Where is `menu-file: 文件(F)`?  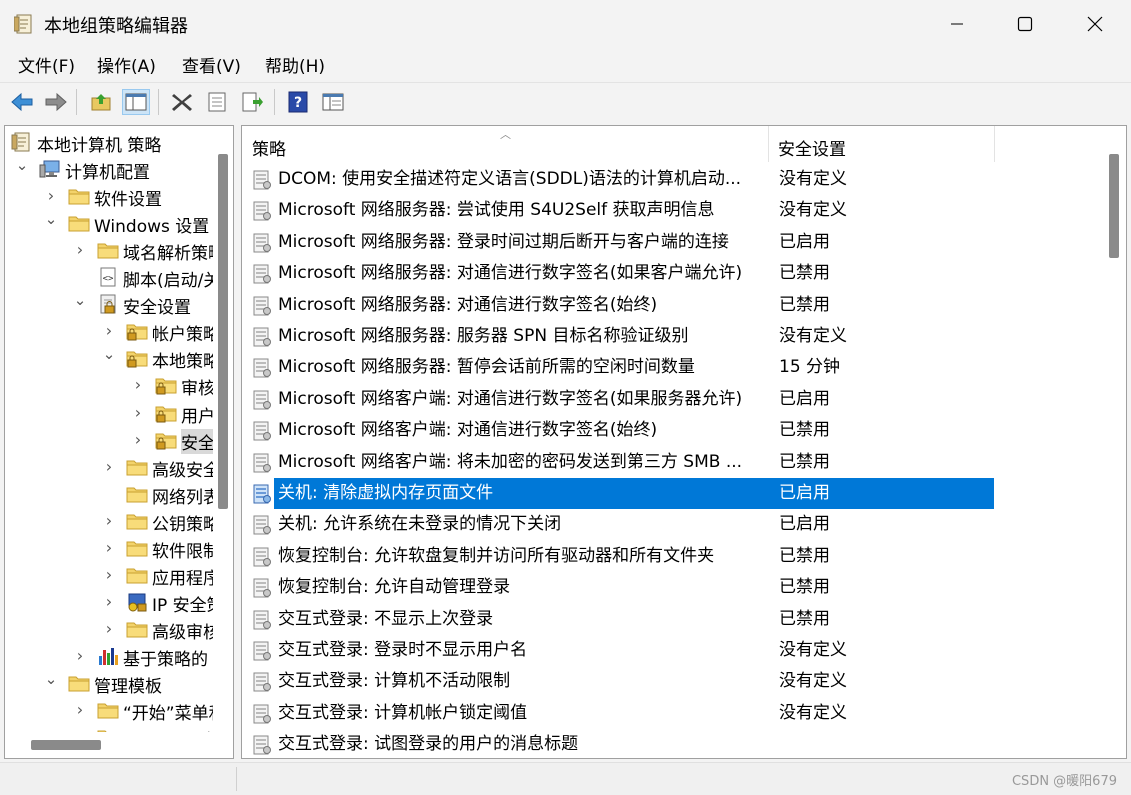
menu-file: 文件(F) is located at coordinates (46, 64).